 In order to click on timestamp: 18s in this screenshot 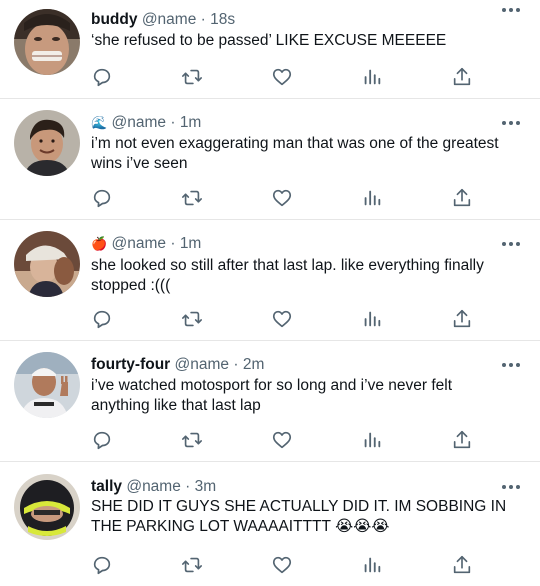, I will do `click(222, 19)`.